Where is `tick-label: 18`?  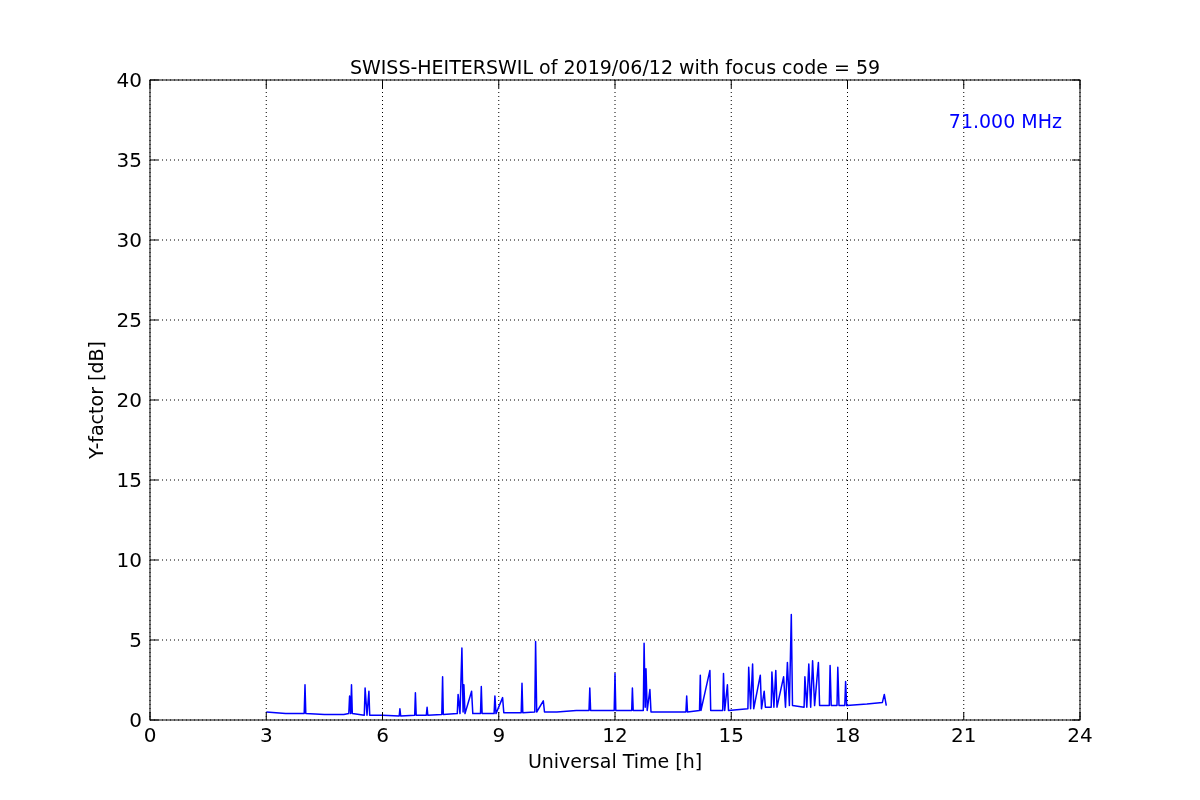
tick-label: 18 is located at coordinates (847, 735).